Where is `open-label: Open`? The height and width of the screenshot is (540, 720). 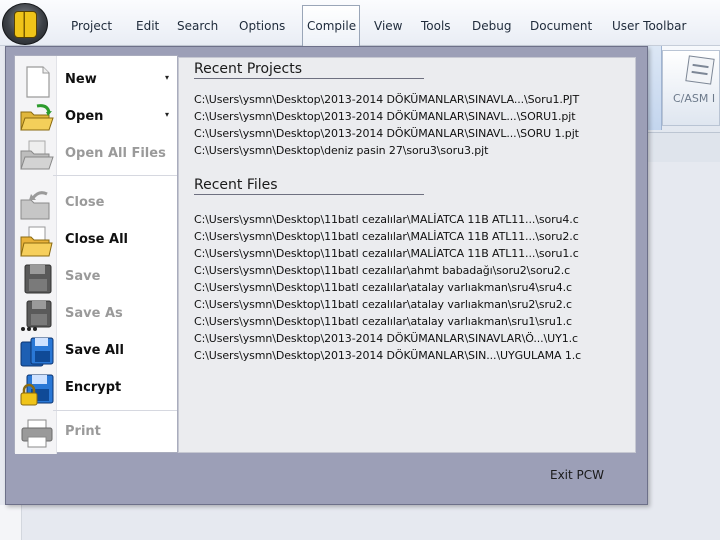
open-label: Open is located at coordinates (84, 116).